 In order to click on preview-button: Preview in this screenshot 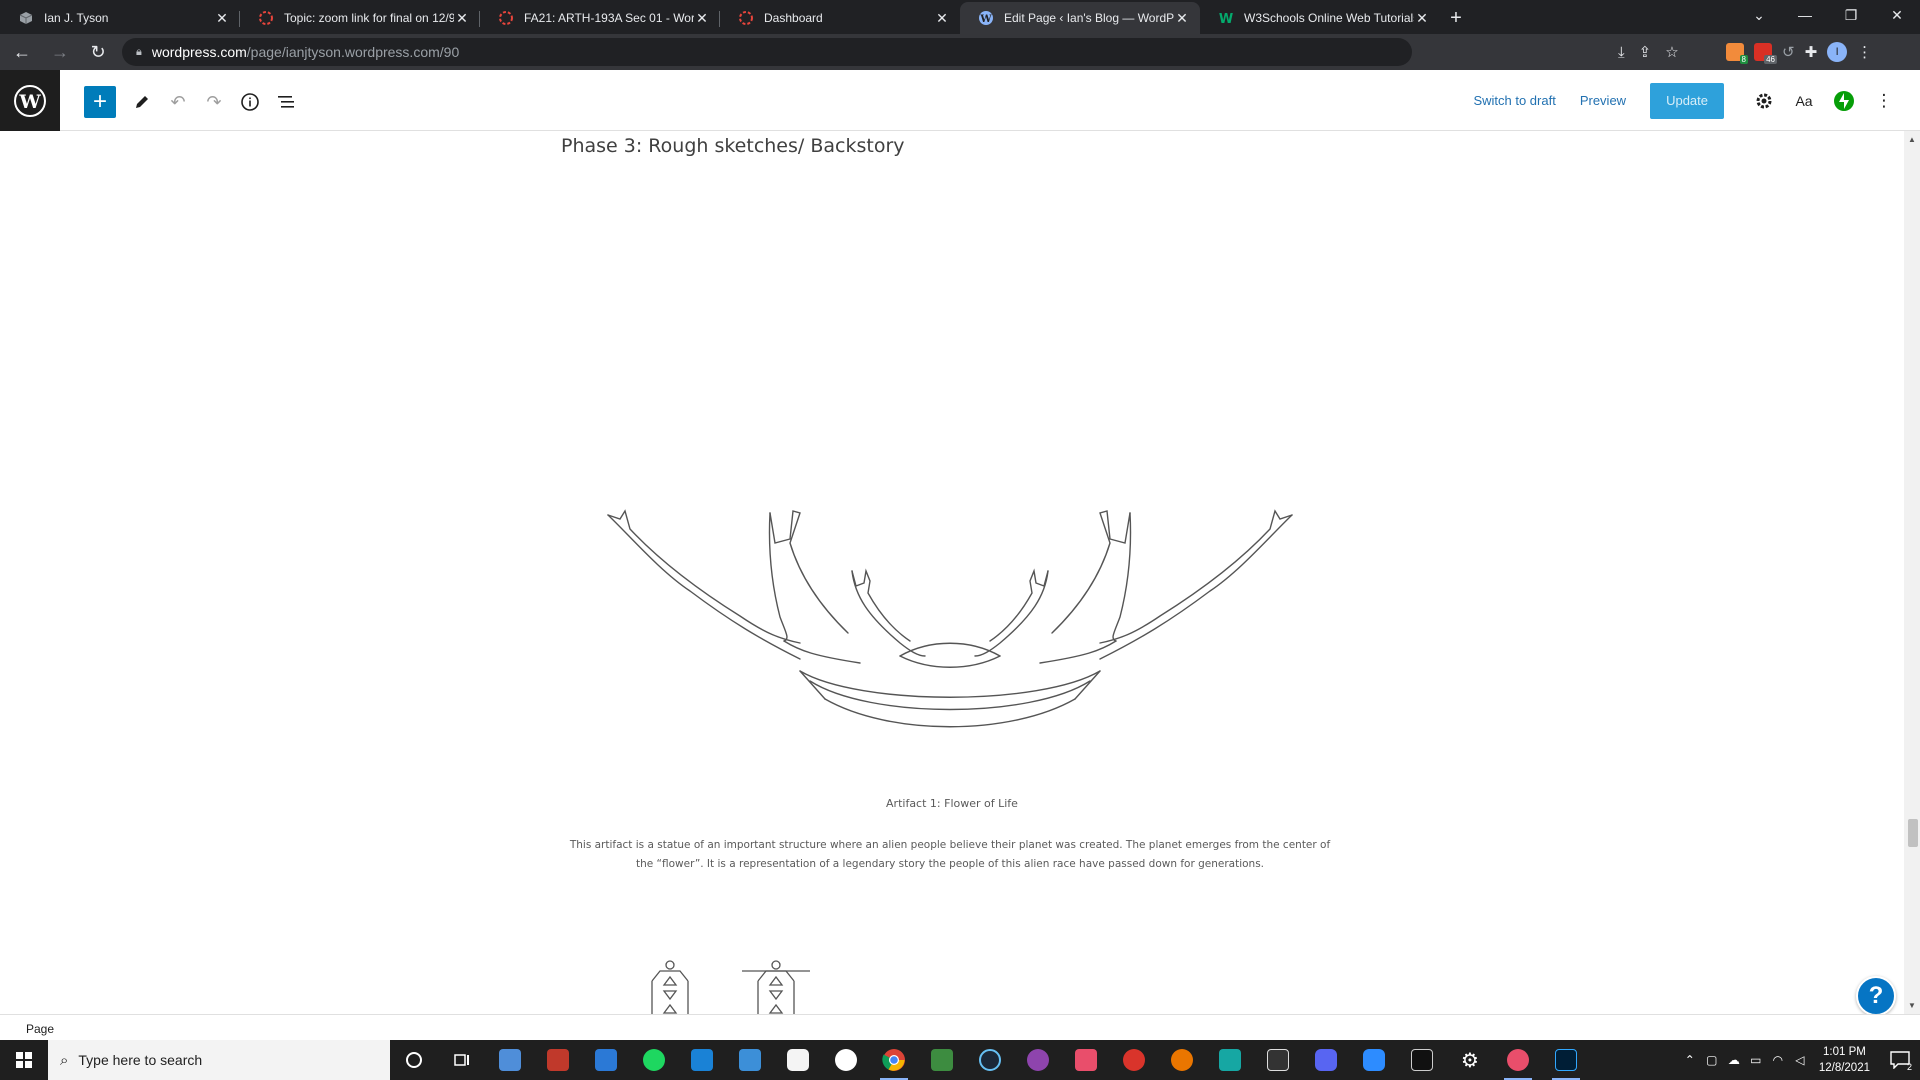, I will do `click(1603, 100)`.